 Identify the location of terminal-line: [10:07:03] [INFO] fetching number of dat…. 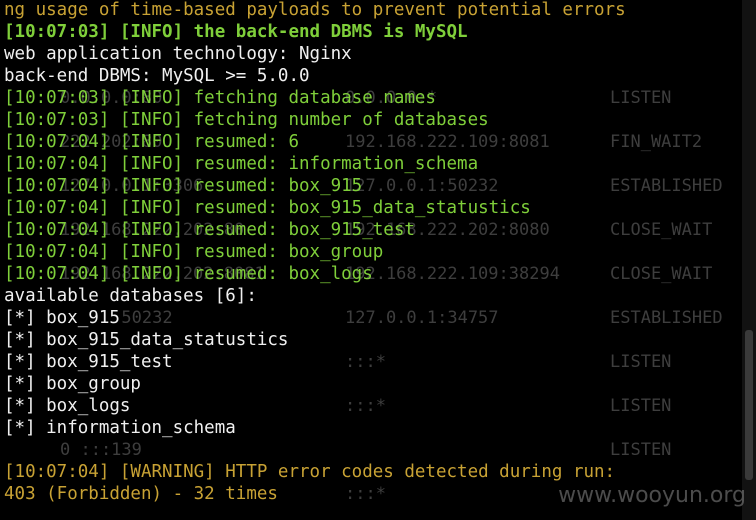
(246, 120).